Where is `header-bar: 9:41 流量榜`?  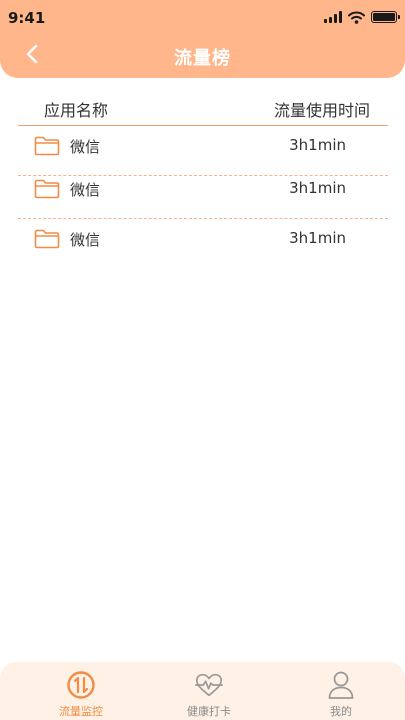 header-bar: 9:41 流量榜 is located at coordinates (202, 39).